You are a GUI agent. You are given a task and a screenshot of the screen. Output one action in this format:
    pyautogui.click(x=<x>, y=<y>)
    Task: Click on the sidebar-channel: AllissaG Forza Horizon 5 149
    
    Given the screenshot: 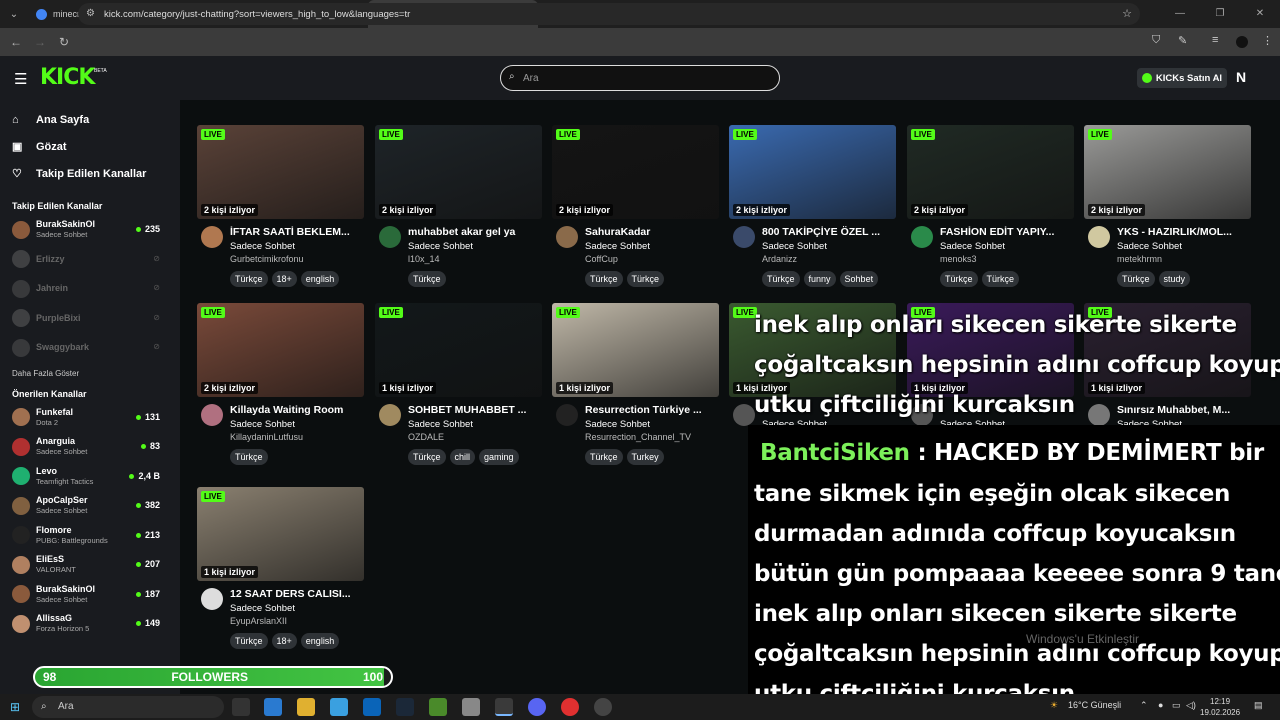 What is the action you would take?
    pyautogui.click(x=90, y=624)
    